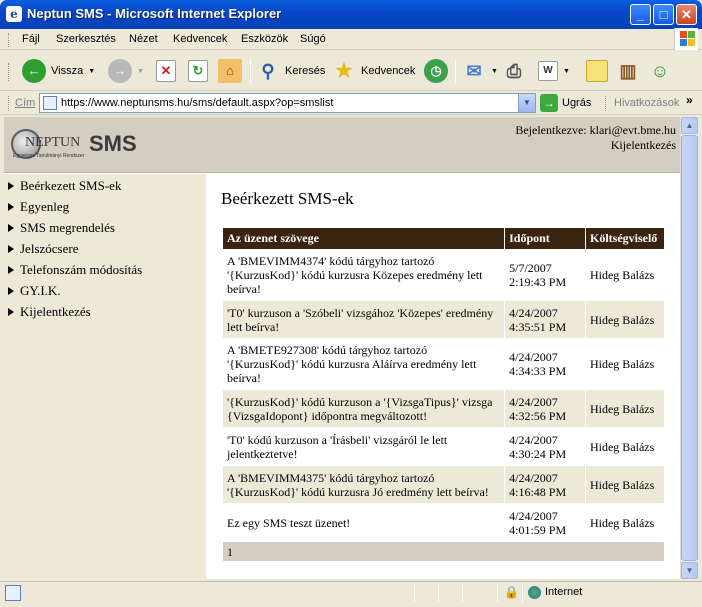  What do you see at coordinates (663, 14) in the screenshot?
I see `maximize-button: □` at bounding box center [663, 14].